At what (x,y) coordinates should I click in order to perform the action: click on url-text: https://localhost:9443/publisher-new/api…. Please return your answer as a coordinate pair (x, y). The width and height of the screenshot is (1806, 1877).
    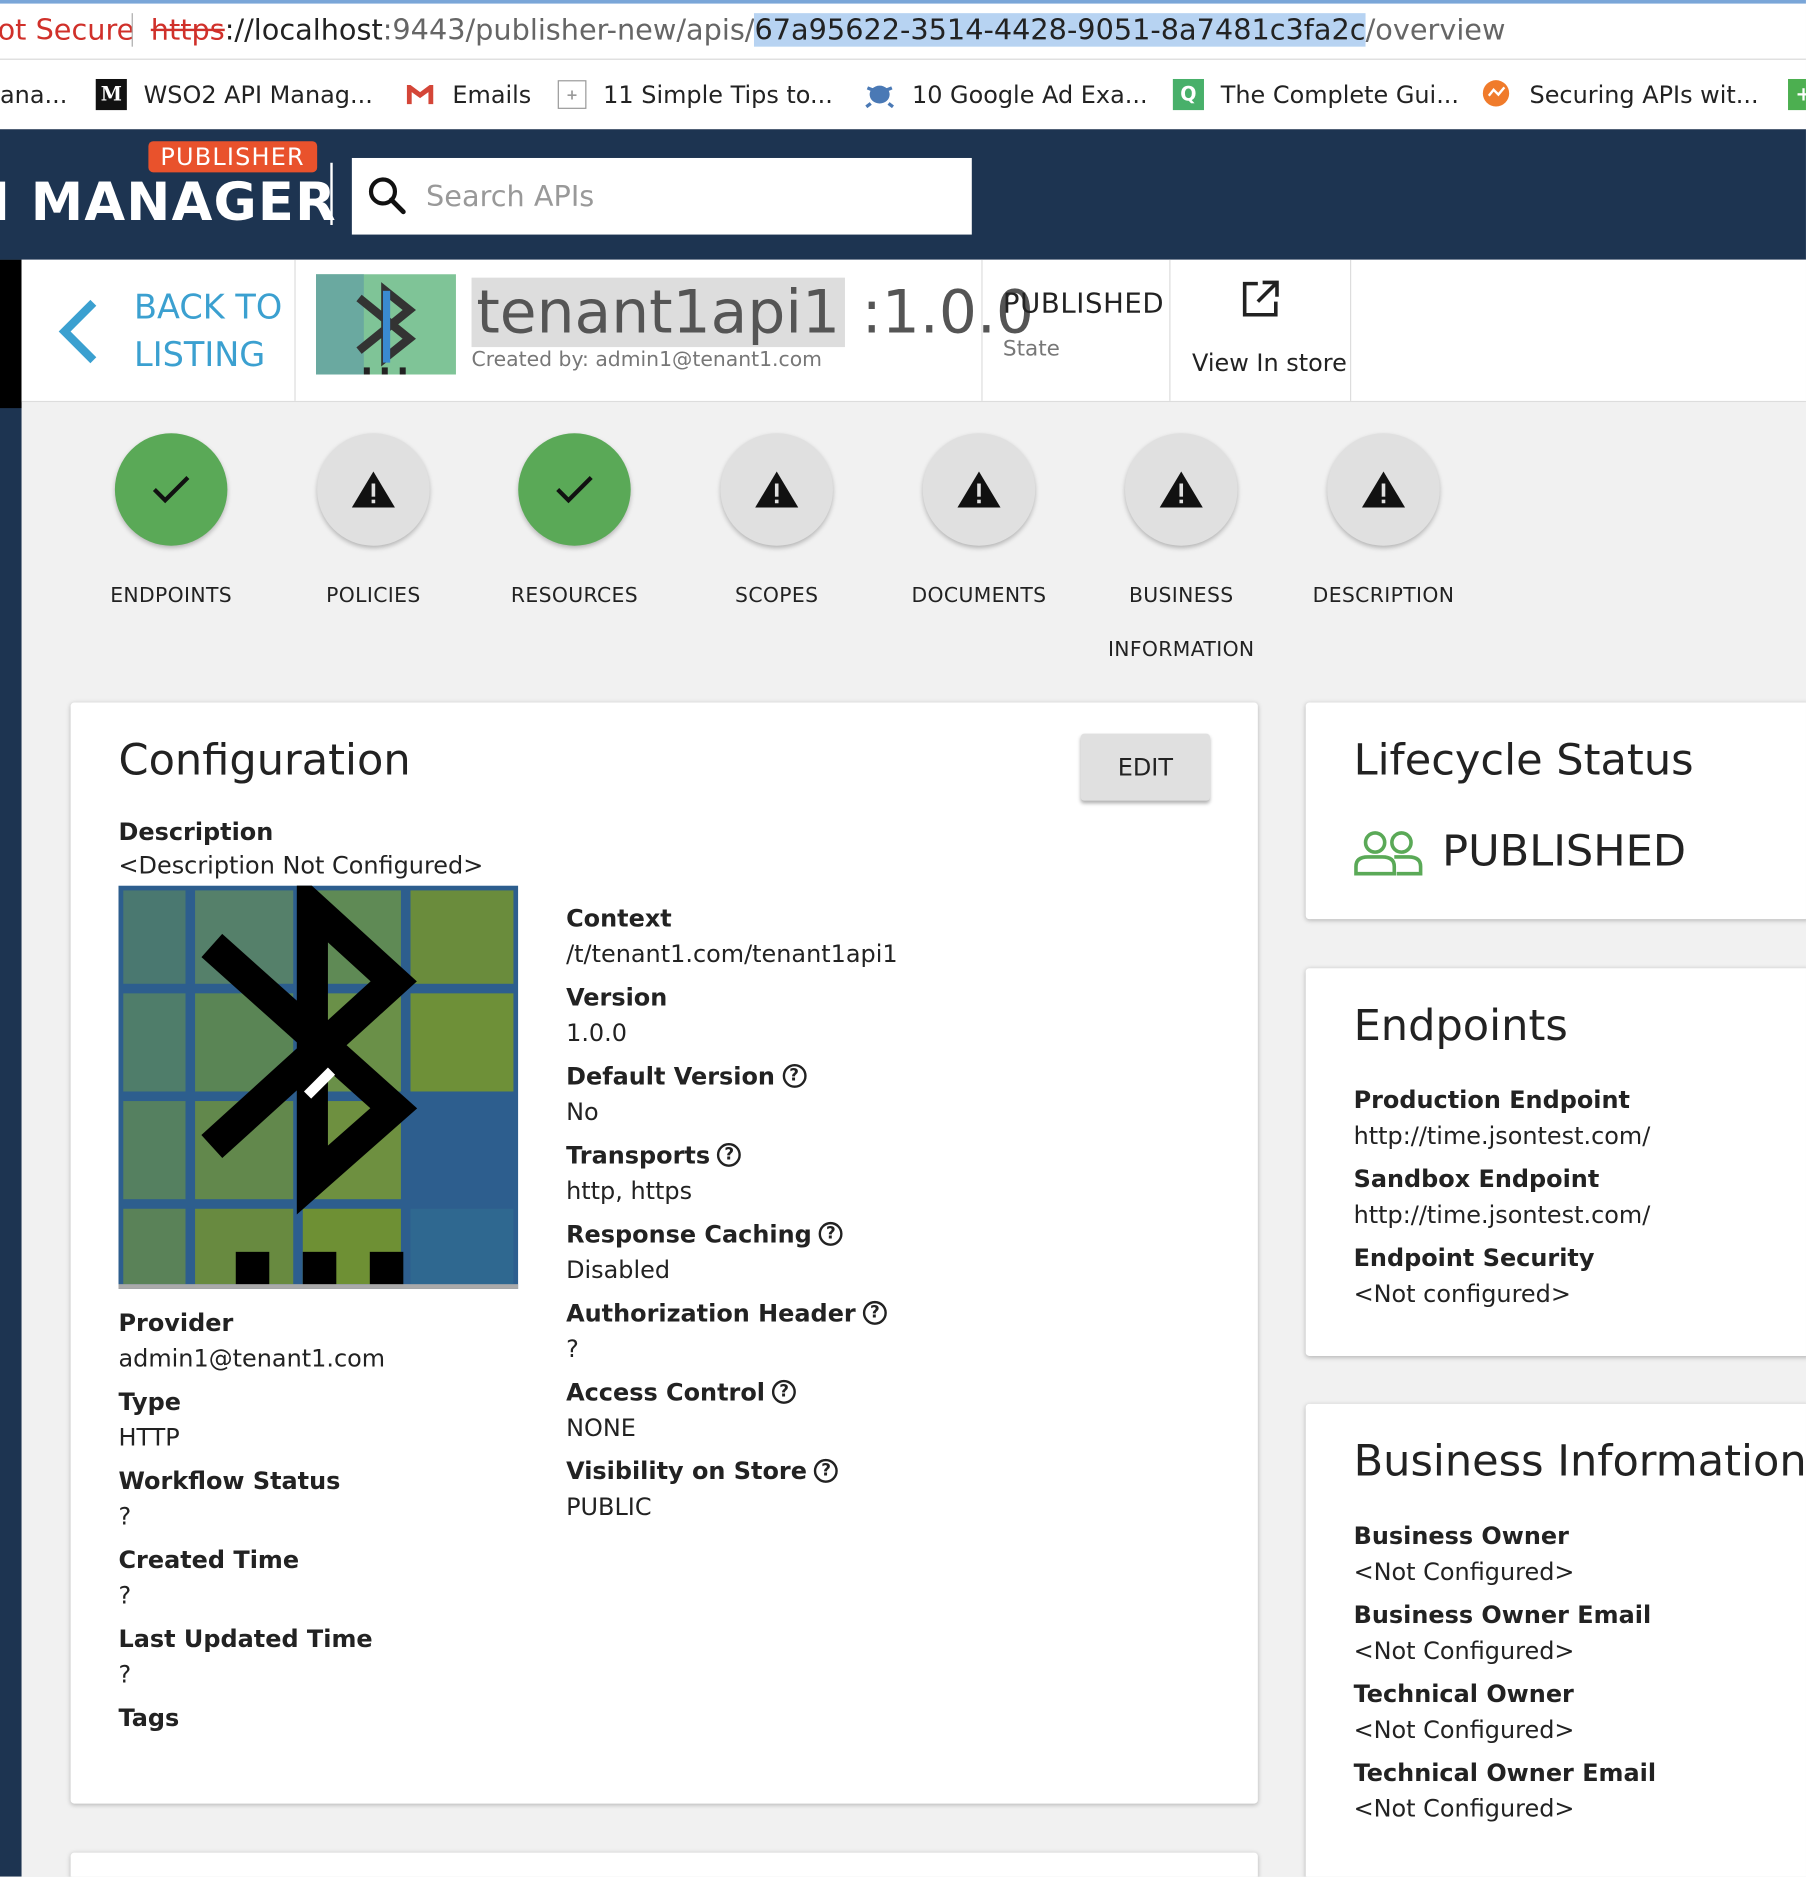
    Looking at the image, I should click on (828, 30).